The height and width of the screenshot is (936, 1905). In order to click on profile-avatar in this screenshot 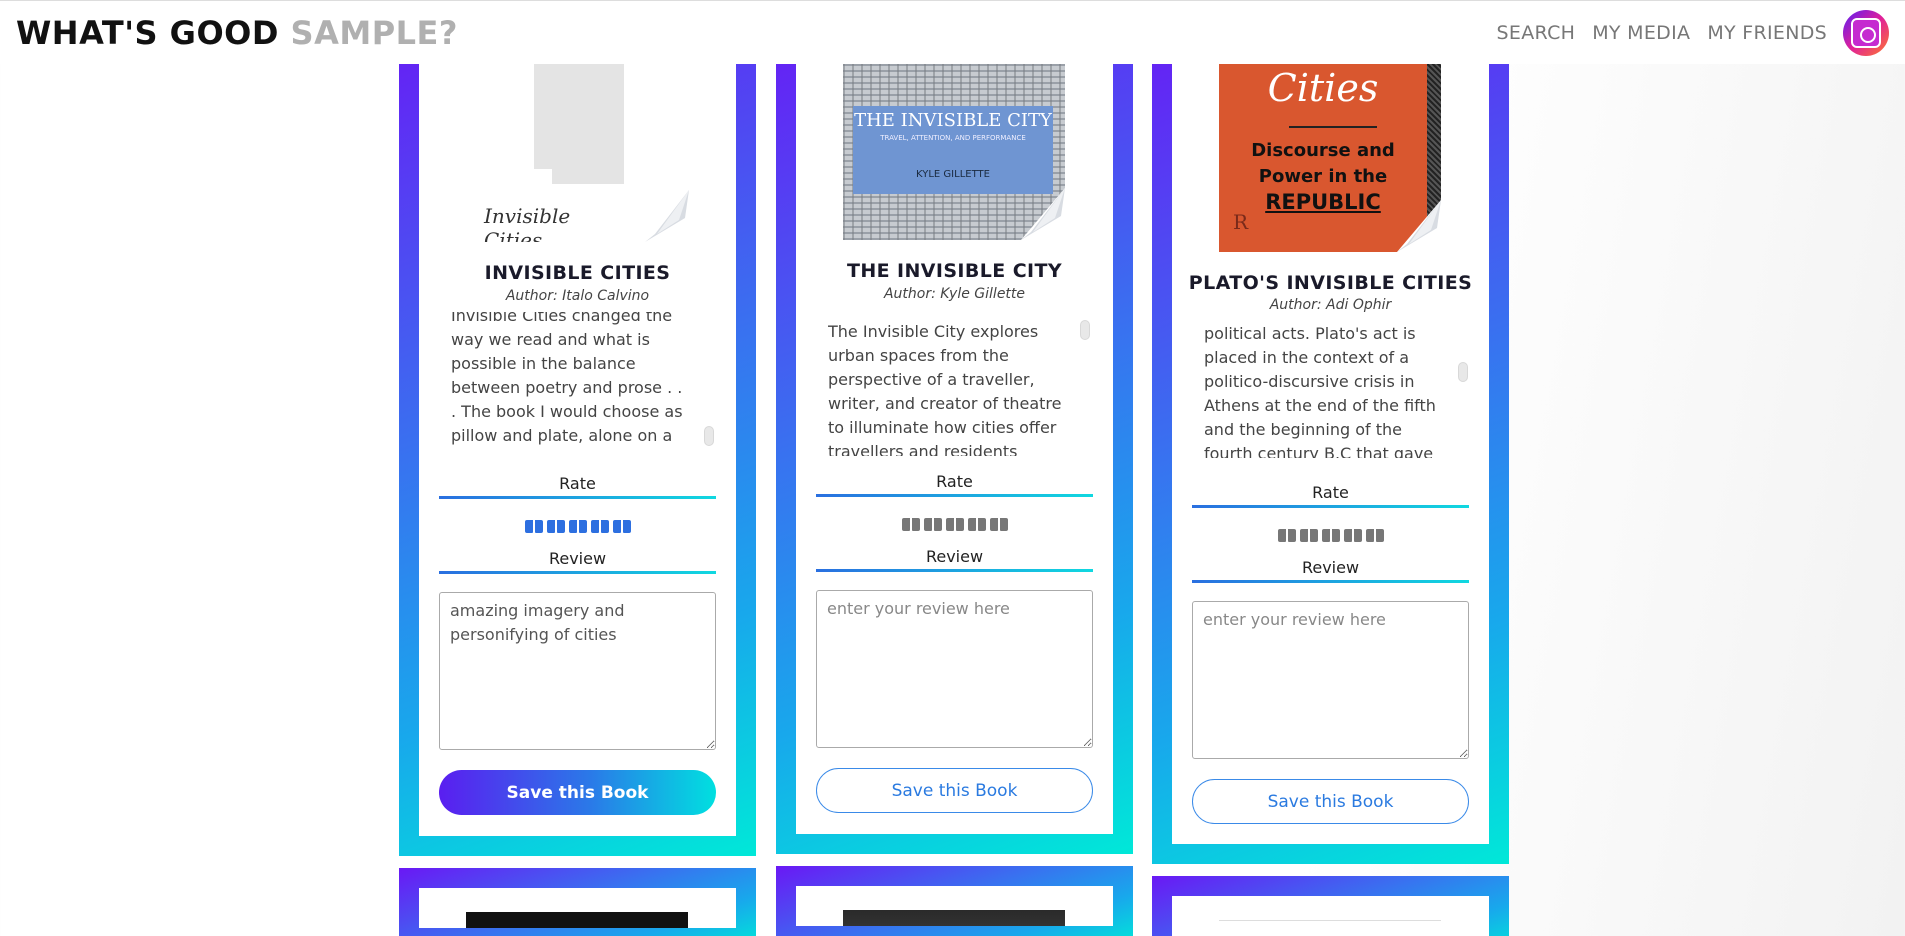, I will do `click(1866, 32)`.